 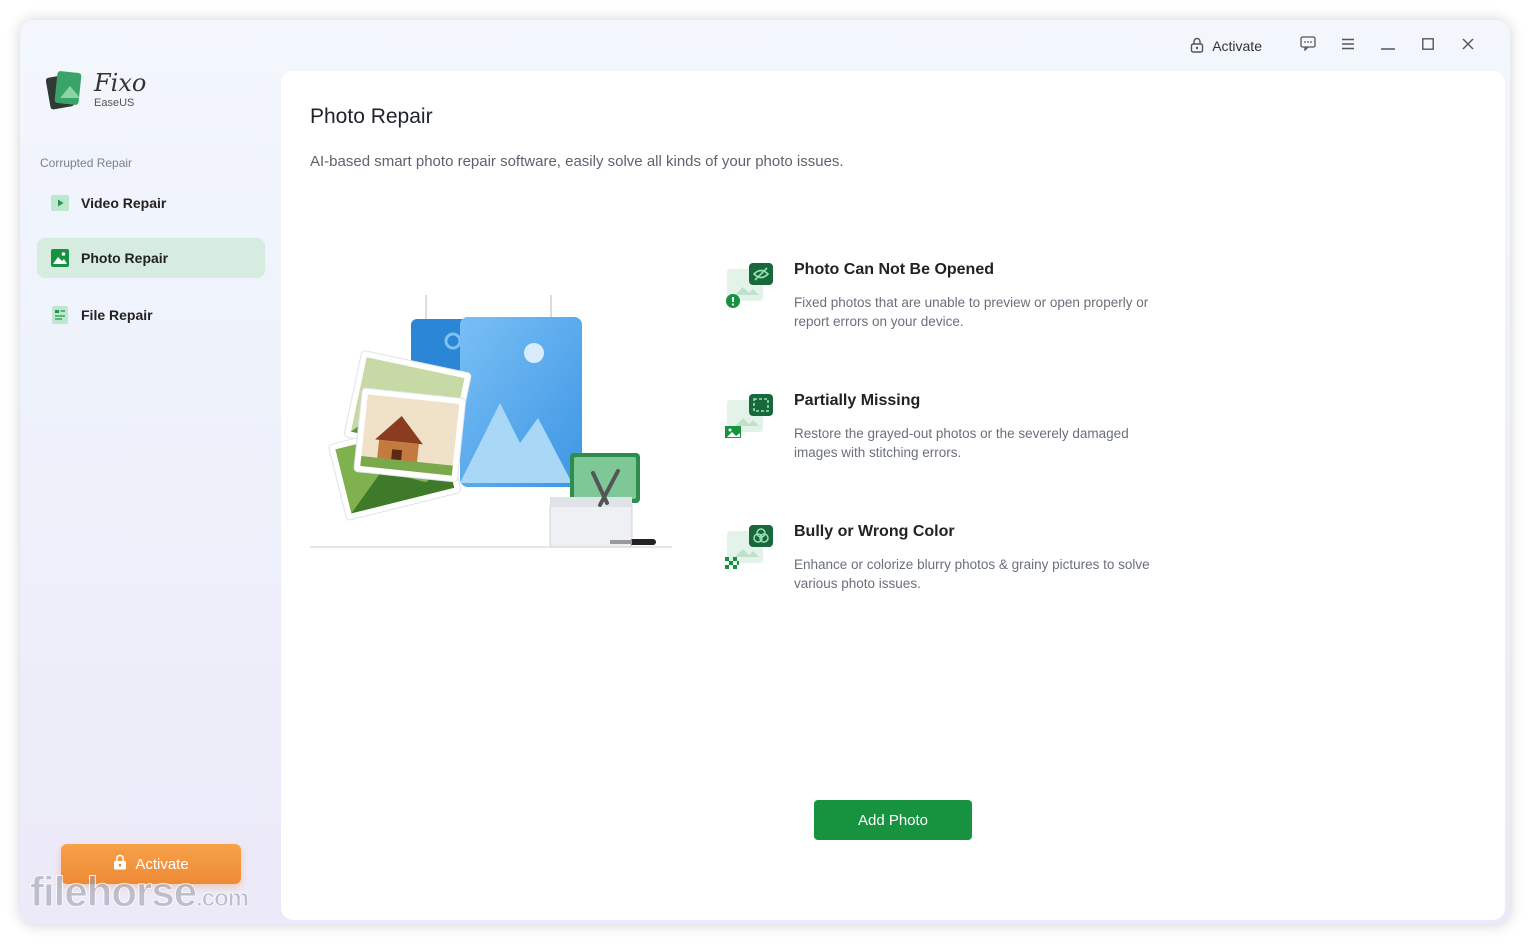 I want to click on sidebar-section-label: Corrupted Repair, so click(x=86, y=163).